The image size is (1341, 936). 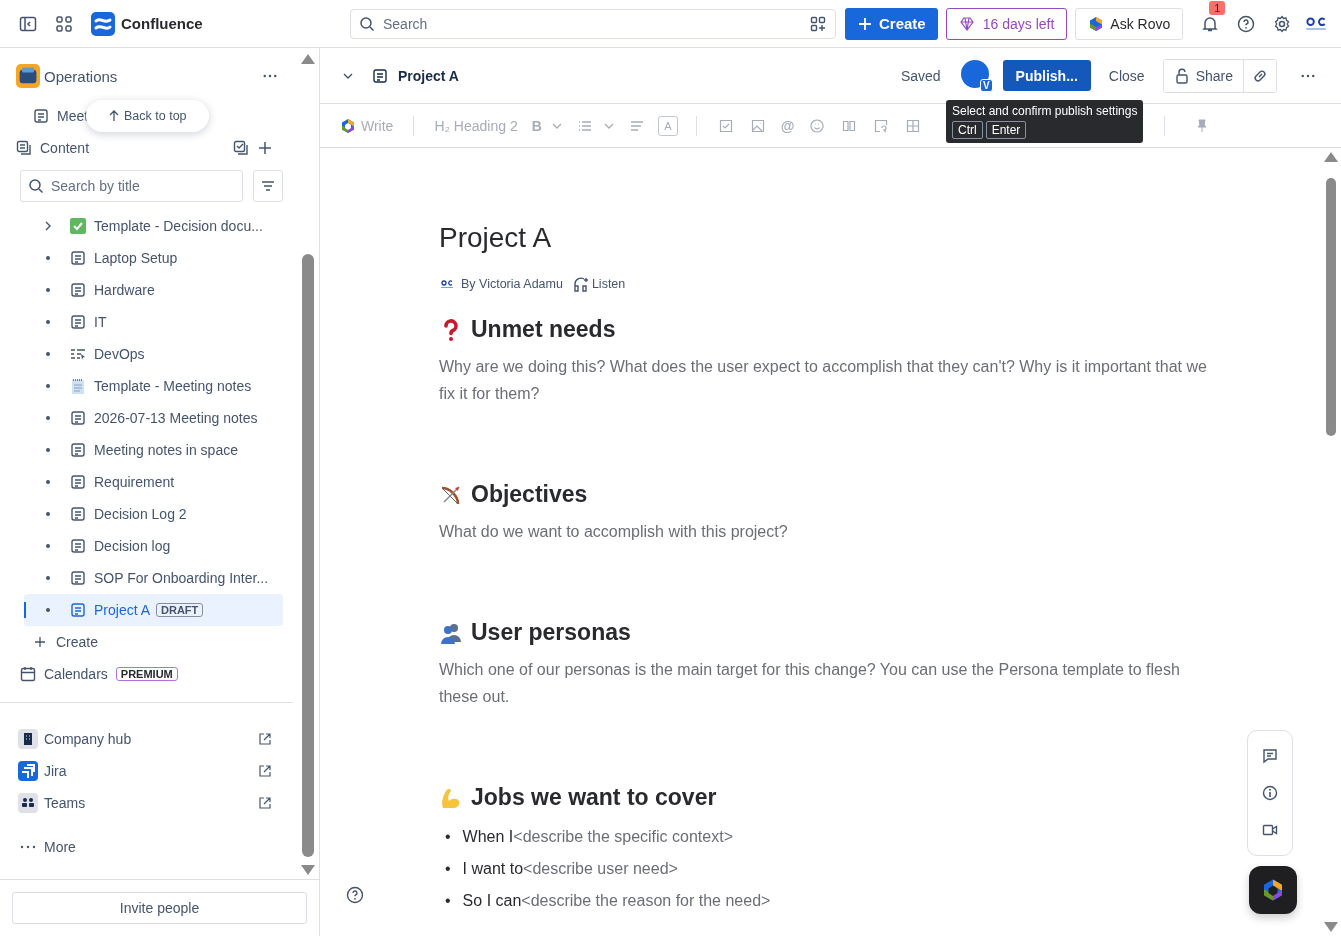 I want to click on content-label: Content, so click(x=132, y=148).